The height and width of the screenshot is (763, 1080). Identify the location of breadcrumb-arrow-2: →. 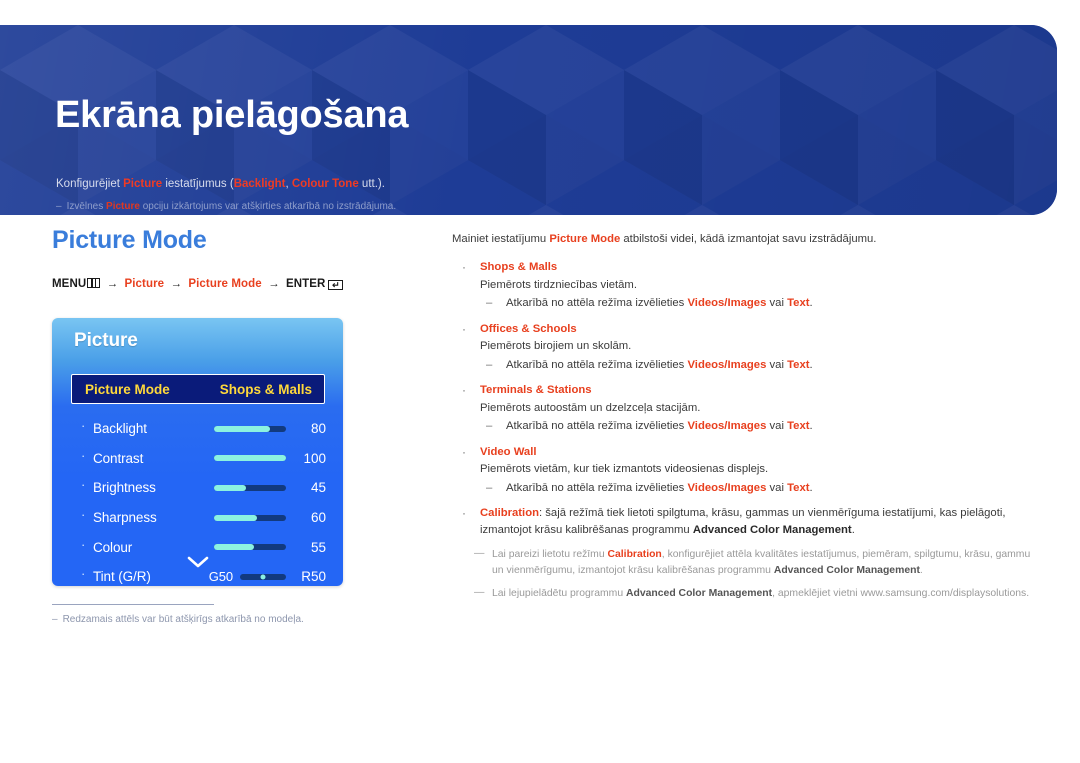
(176, 284).